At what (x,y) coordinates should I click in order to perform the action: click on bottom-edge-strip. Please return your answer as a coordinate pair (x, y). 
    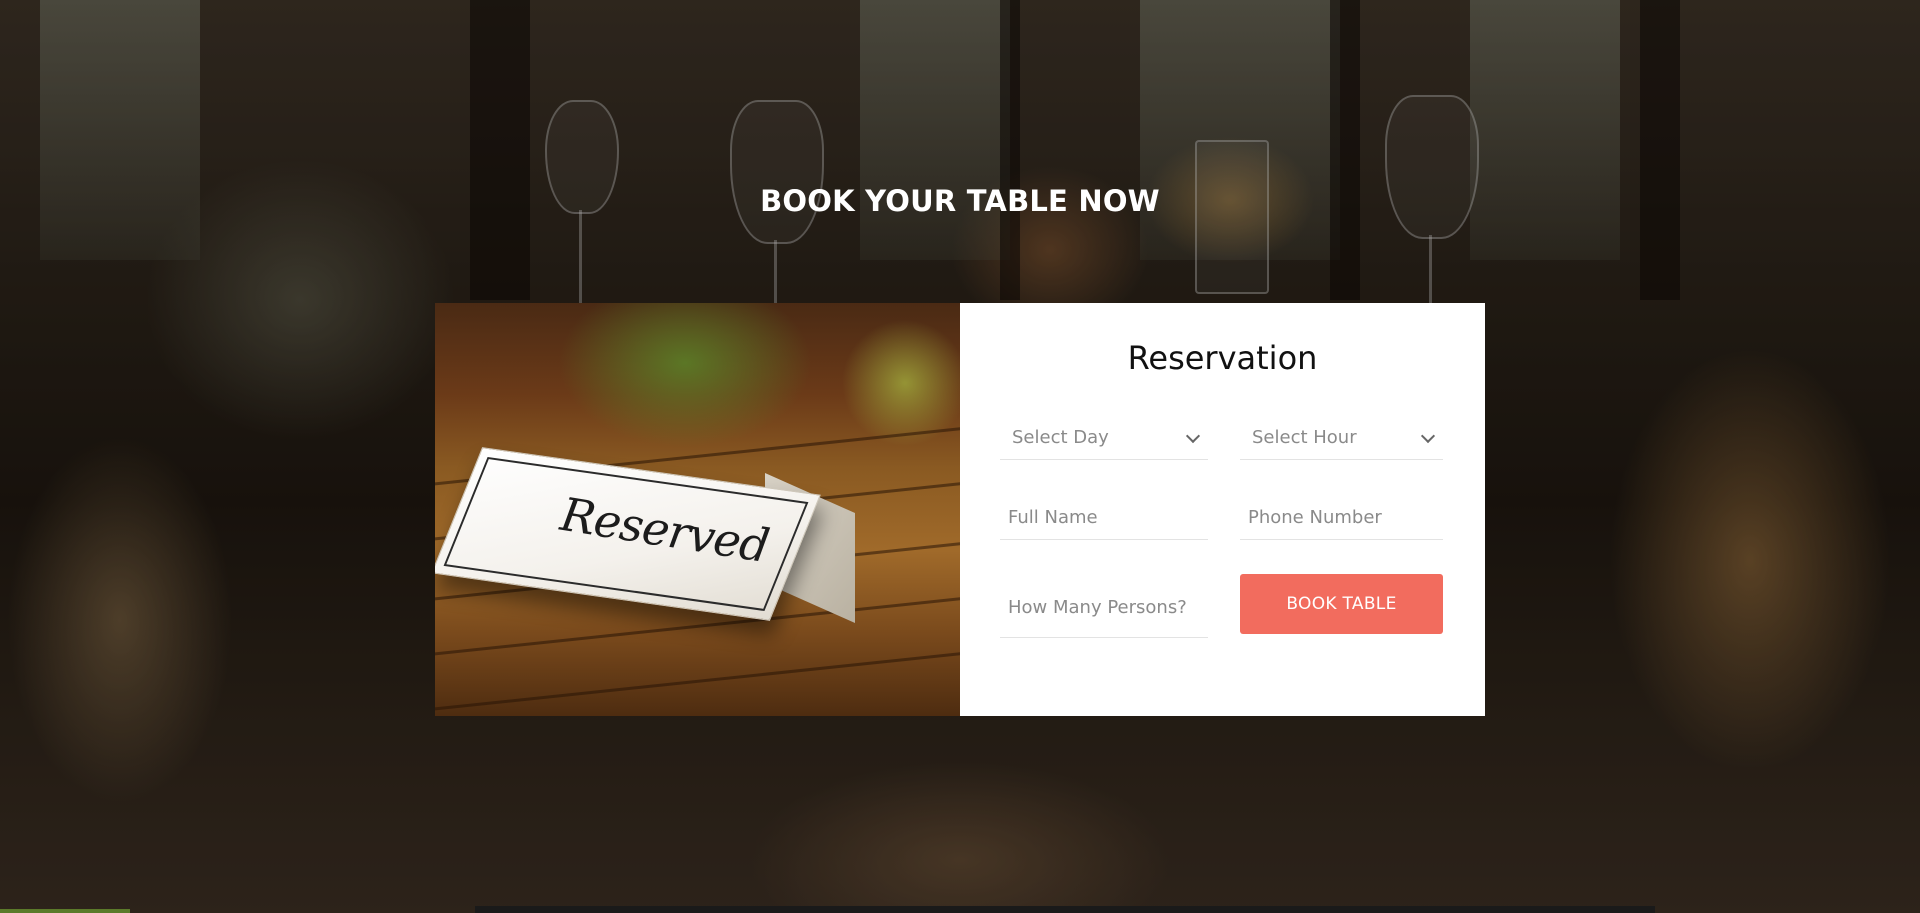
    Looking at the image, I should click on (65, 911).